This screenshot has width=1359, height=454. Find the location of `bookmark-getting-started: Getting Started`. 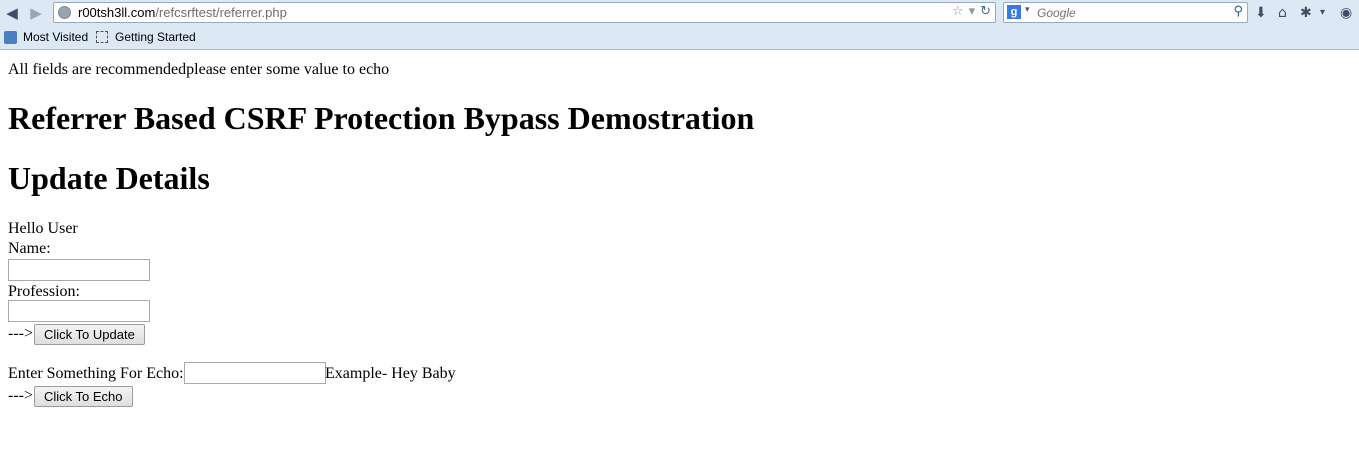

bookmark-getting-started: Getting Started is located at coordinates (146, 37).